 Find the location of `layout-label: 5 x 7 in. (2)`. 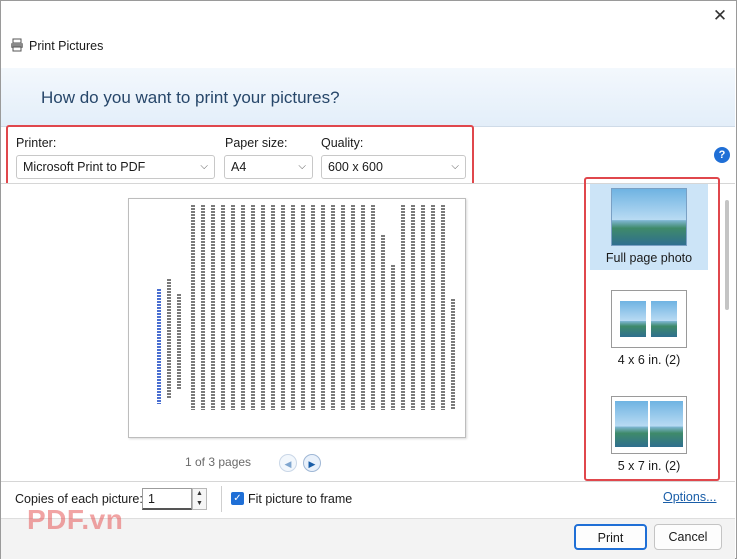

layout-label: 5 x 7 in. (2) is located at coordinates (649, 466).